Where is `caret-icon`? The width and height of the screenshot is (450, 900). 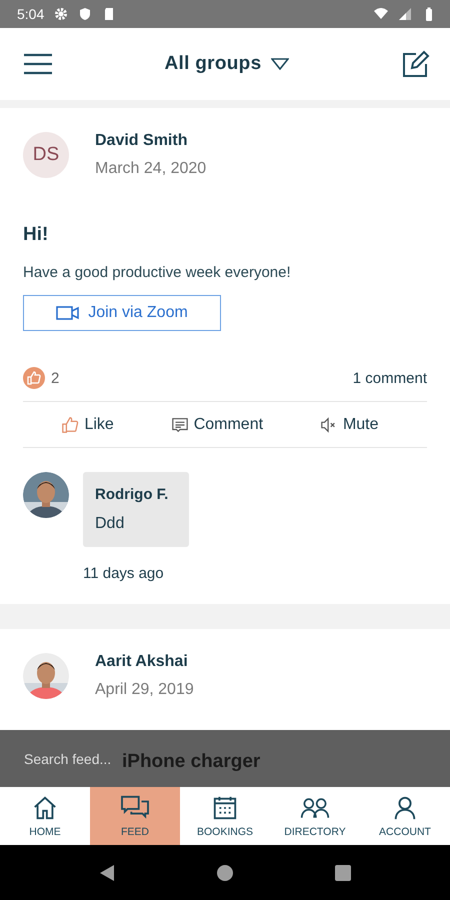
caret-icon is located at coordinates (280, 64).